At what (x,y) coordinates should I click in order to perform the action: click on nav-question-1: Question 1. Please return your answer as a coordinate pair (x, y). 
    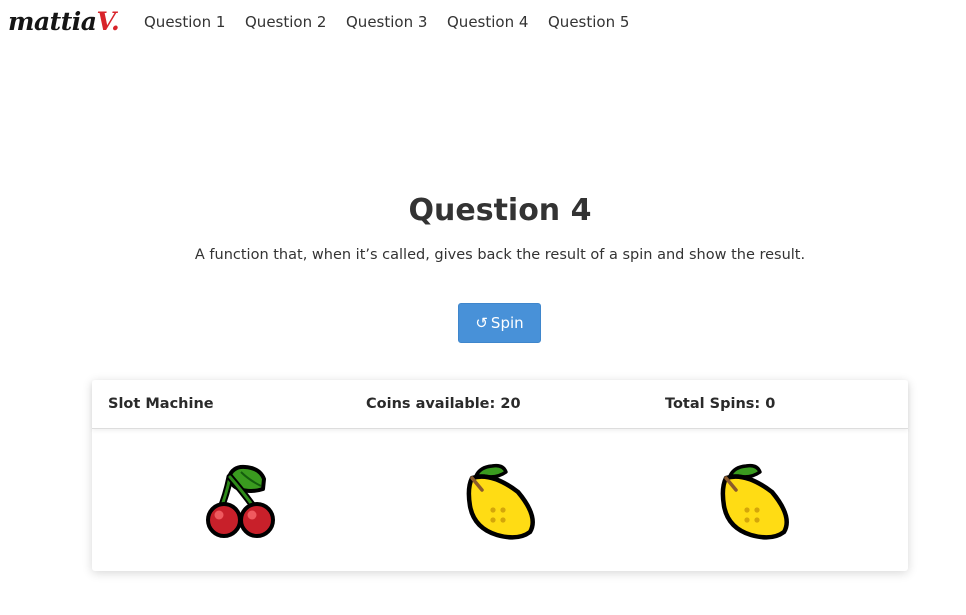
    Looking at the image, I should click on (184, 22).